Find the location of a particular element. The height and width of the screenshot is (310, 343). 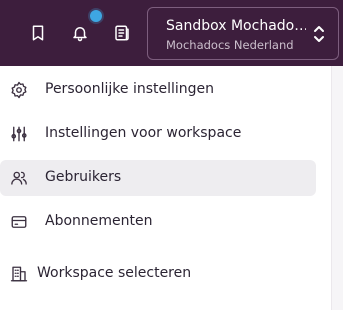

newspaper-icon is located at coordinates (122, 33).